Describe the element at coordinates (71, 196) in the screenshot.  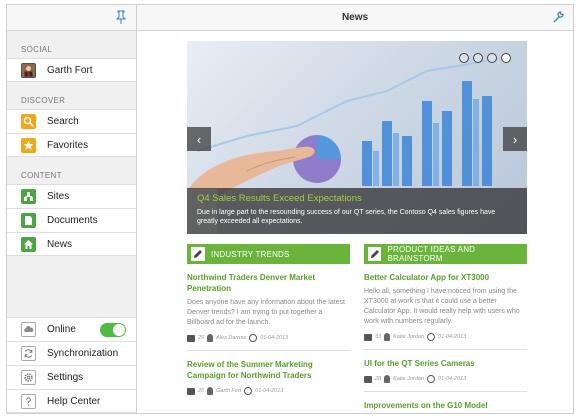
I see `sidebar-item-sites: Sites` at that location.